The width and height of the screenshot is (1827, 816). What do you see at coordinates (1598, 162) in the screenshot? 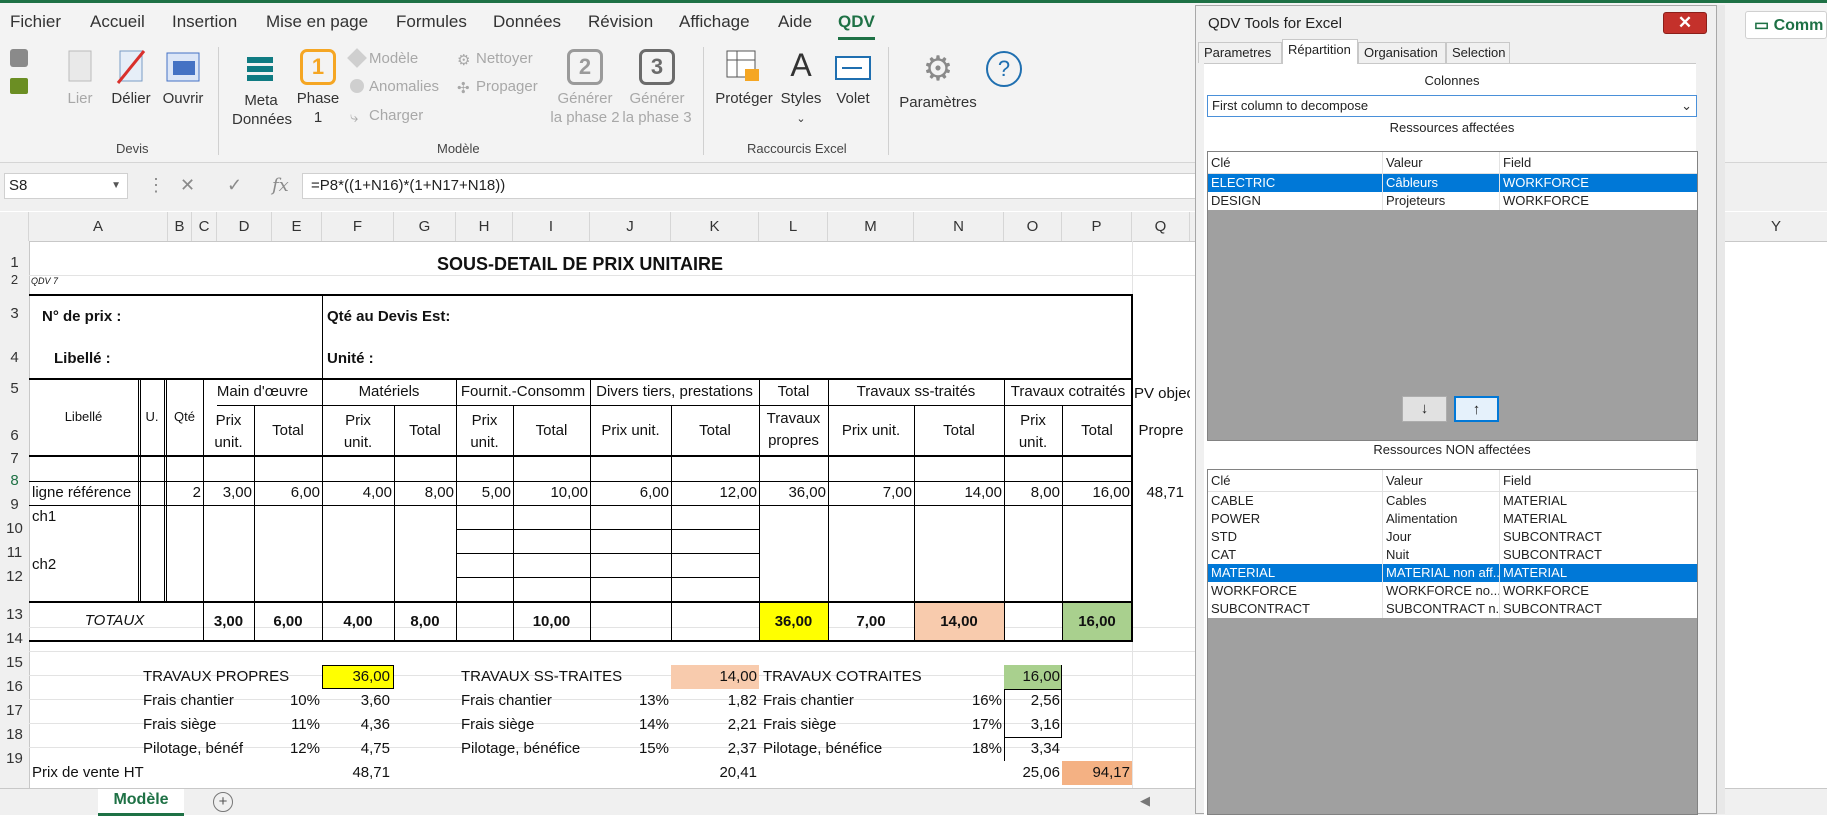
I see `column-header-field: Field` at bounding box center [1598, 162].